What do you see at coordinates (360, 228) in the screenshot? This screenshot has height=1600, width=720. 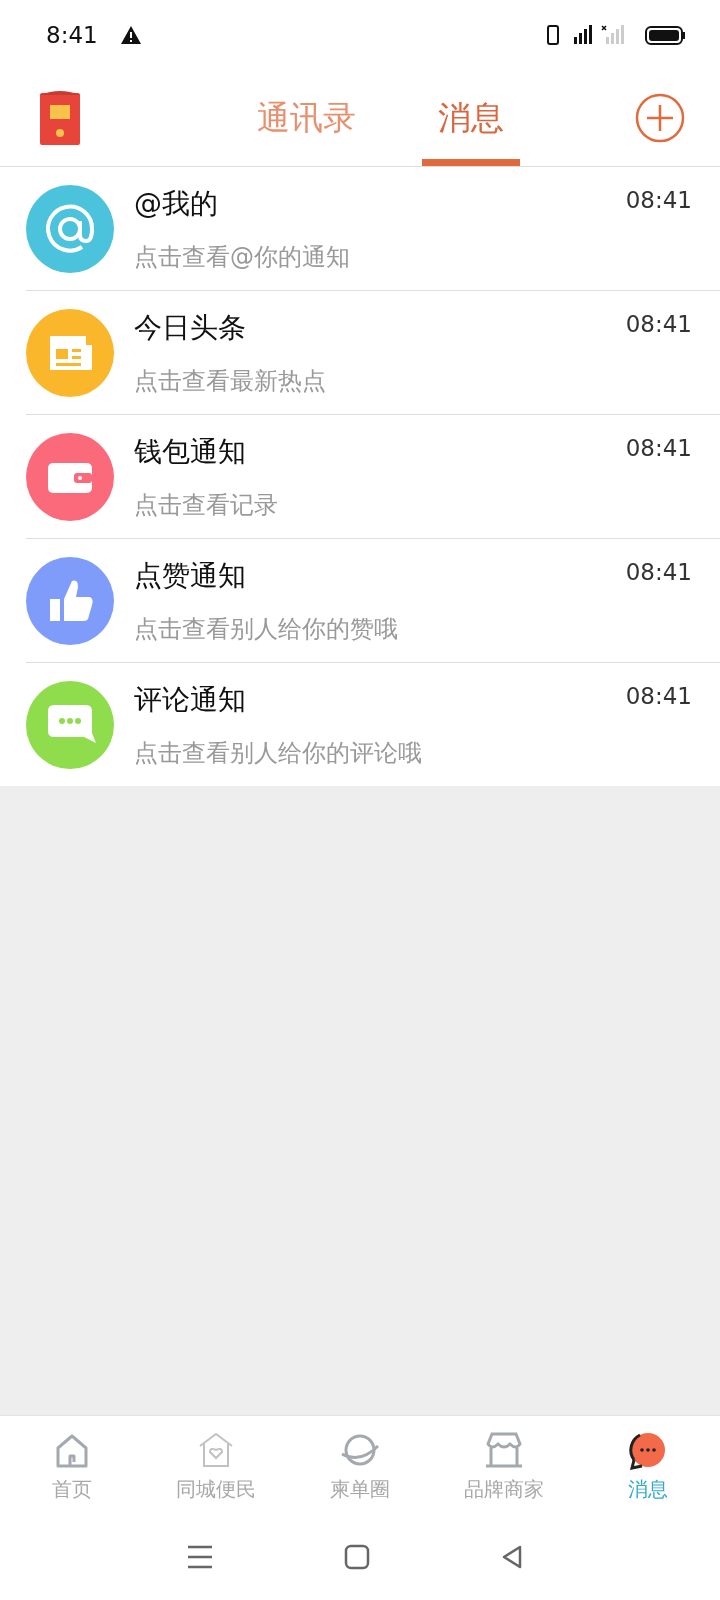 I see `message-row: @我的 点击查看@你的通知 08:41` at bounding box center [360, 228].